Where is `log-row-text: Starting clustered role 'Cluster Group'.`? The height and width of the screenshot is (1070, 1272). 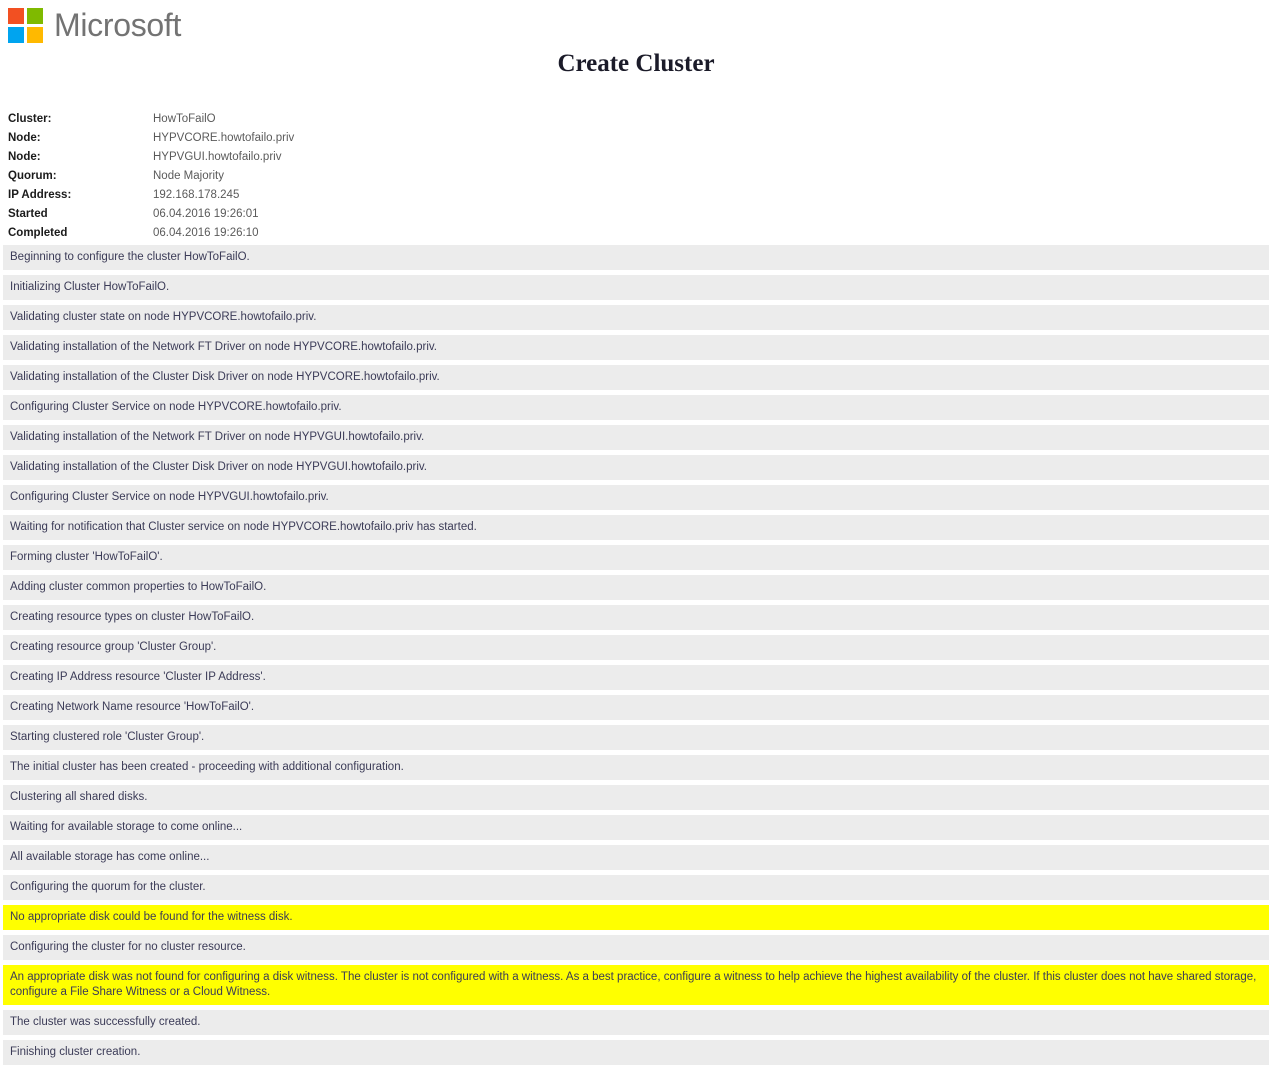
log-row-text: Starting clustered role 'Cluster Group'. is located at coordinates (107, 737).